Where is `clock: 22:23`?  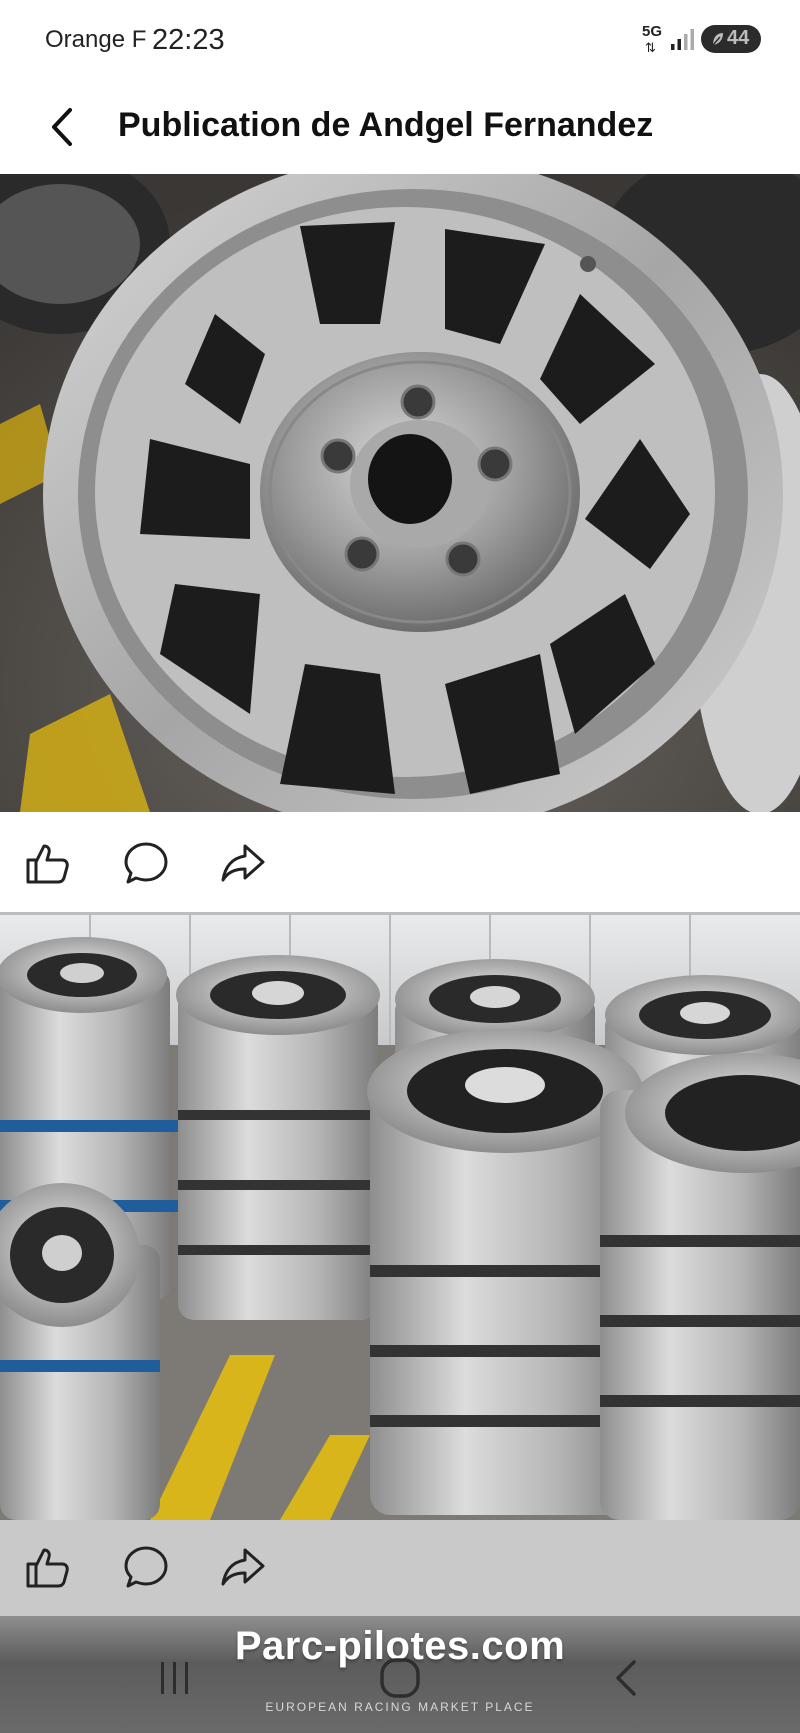
clock: 22:23 is located at coordinates (188, 40).